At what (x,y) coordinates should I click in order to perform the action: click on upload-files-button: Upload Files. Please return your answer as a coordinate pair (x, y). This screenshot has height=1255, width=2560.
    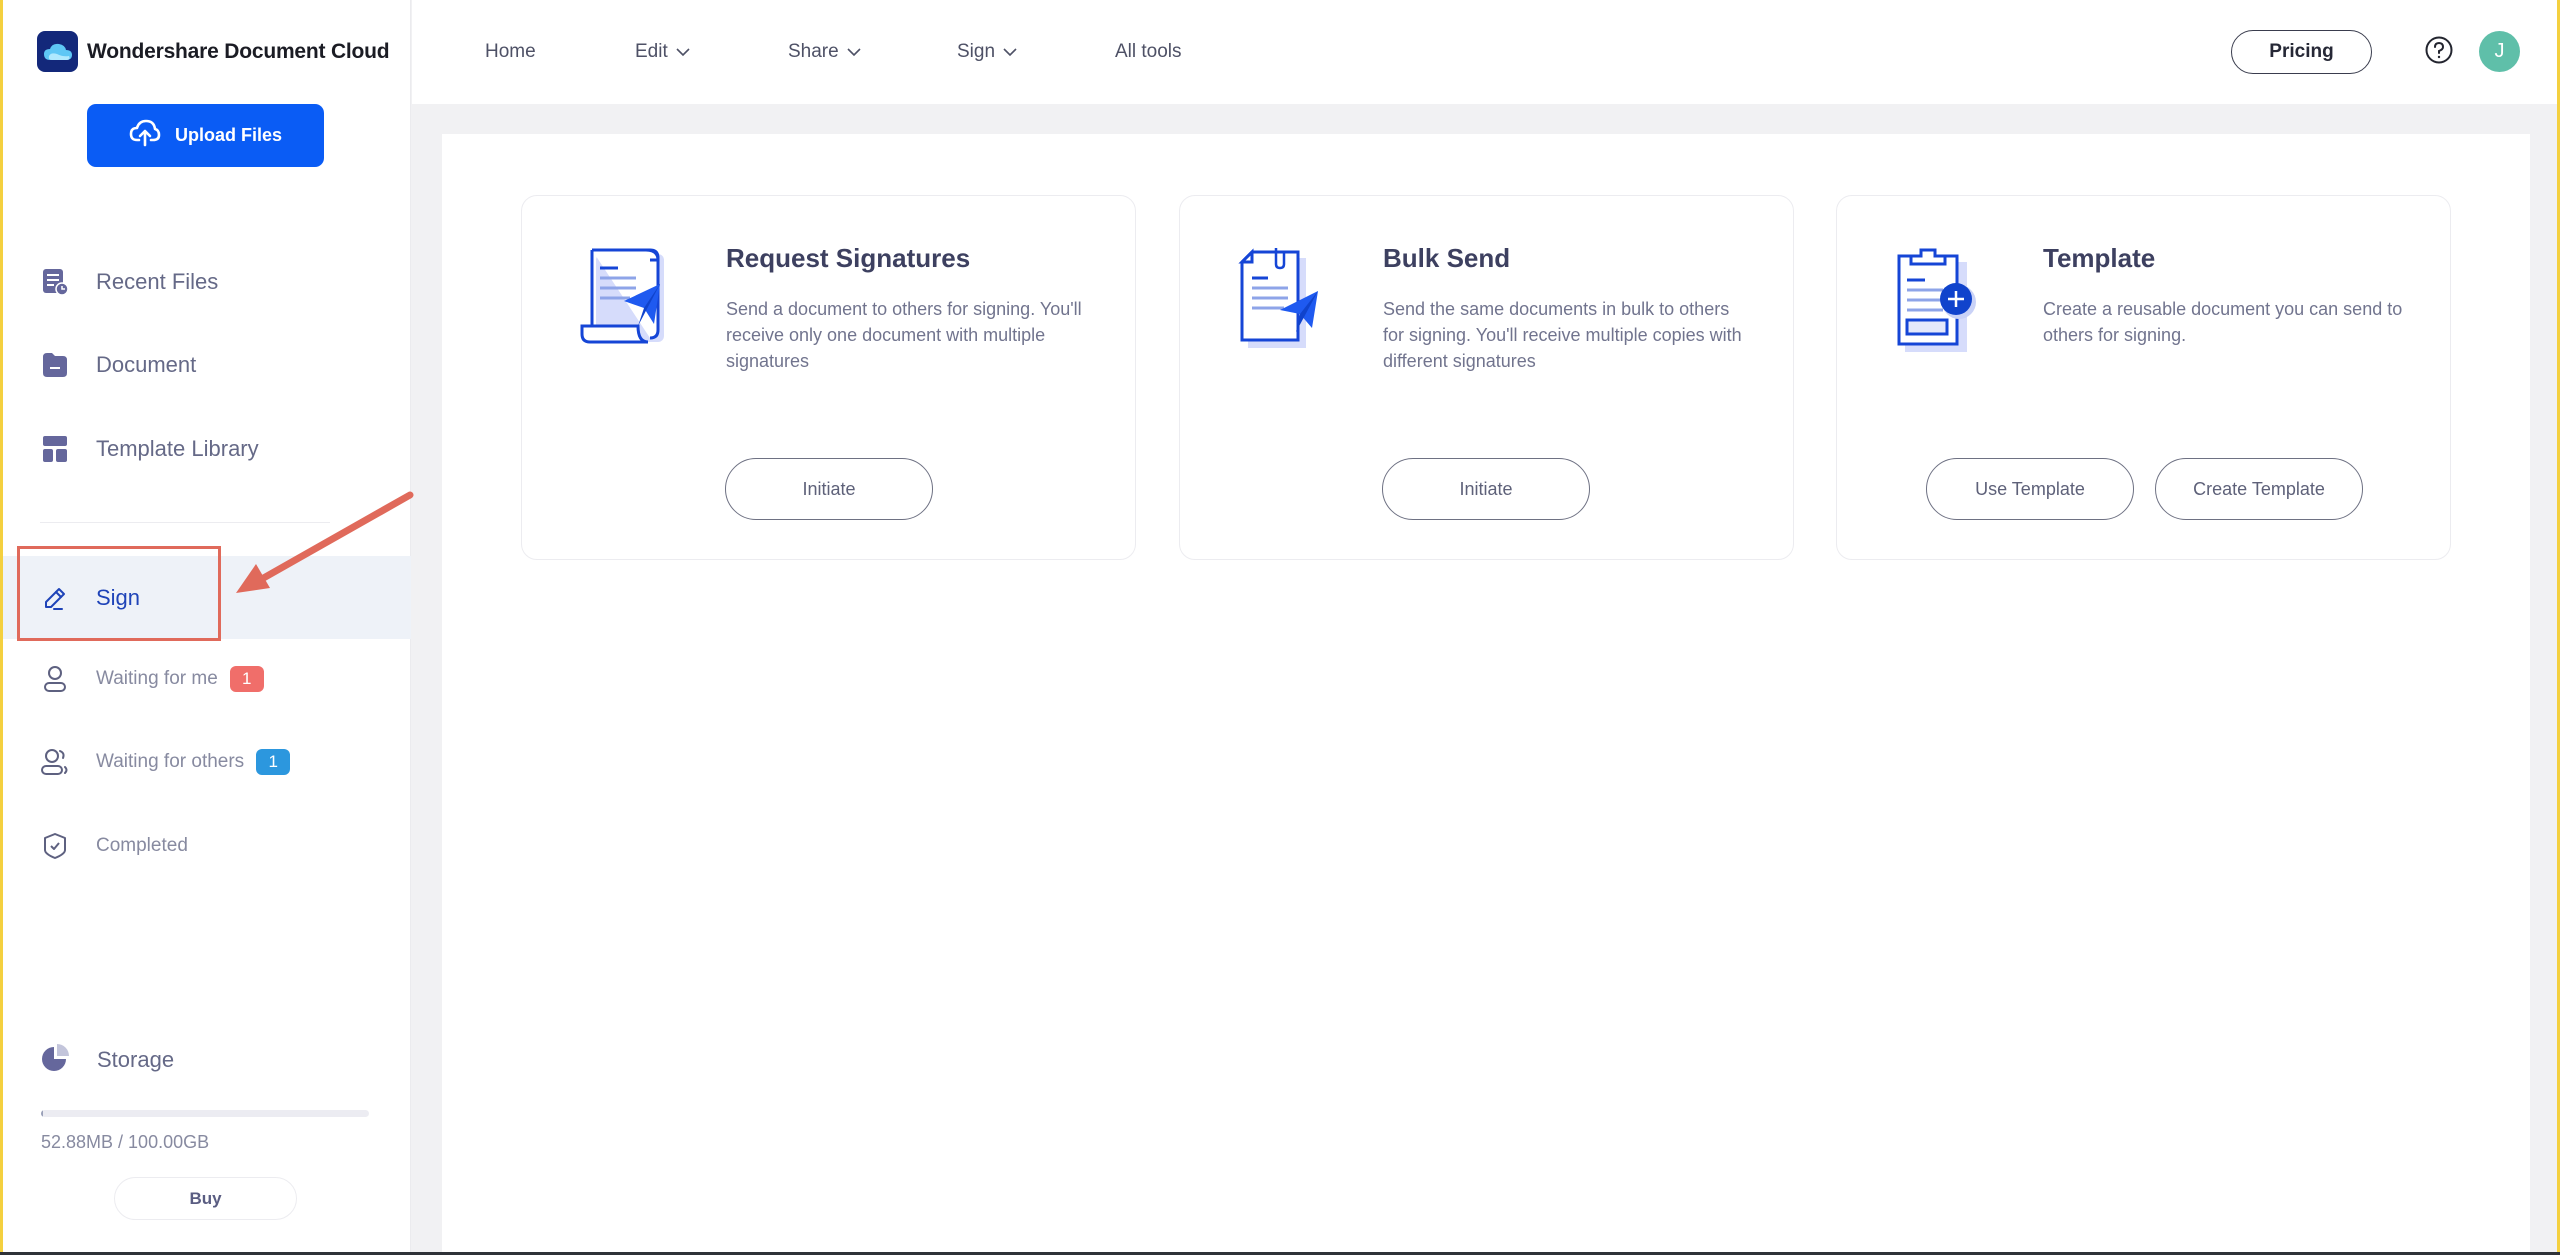
    Looking at the image, I should click on (205, 135).